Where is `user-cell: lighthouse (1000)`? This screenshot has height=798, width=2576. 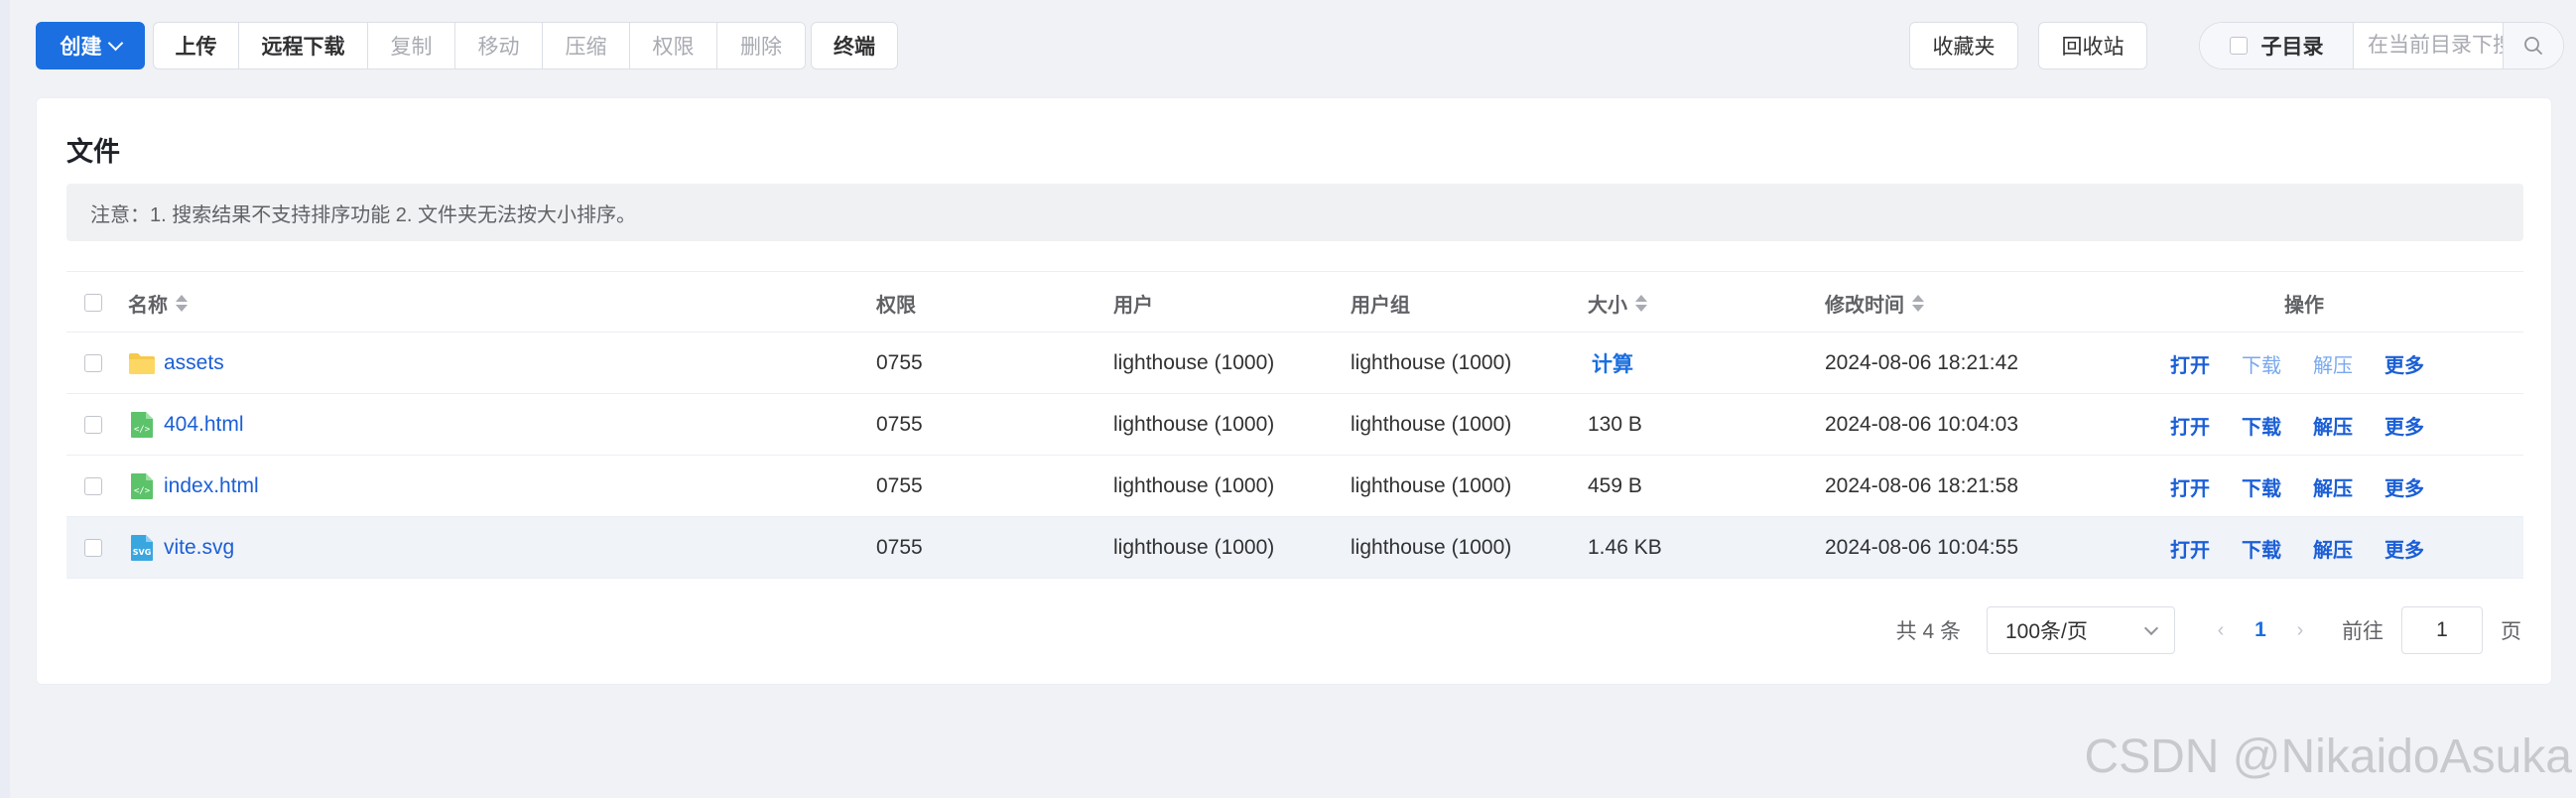
user-cell: lighthouse (1000) is located at coordinates (1194, 485).